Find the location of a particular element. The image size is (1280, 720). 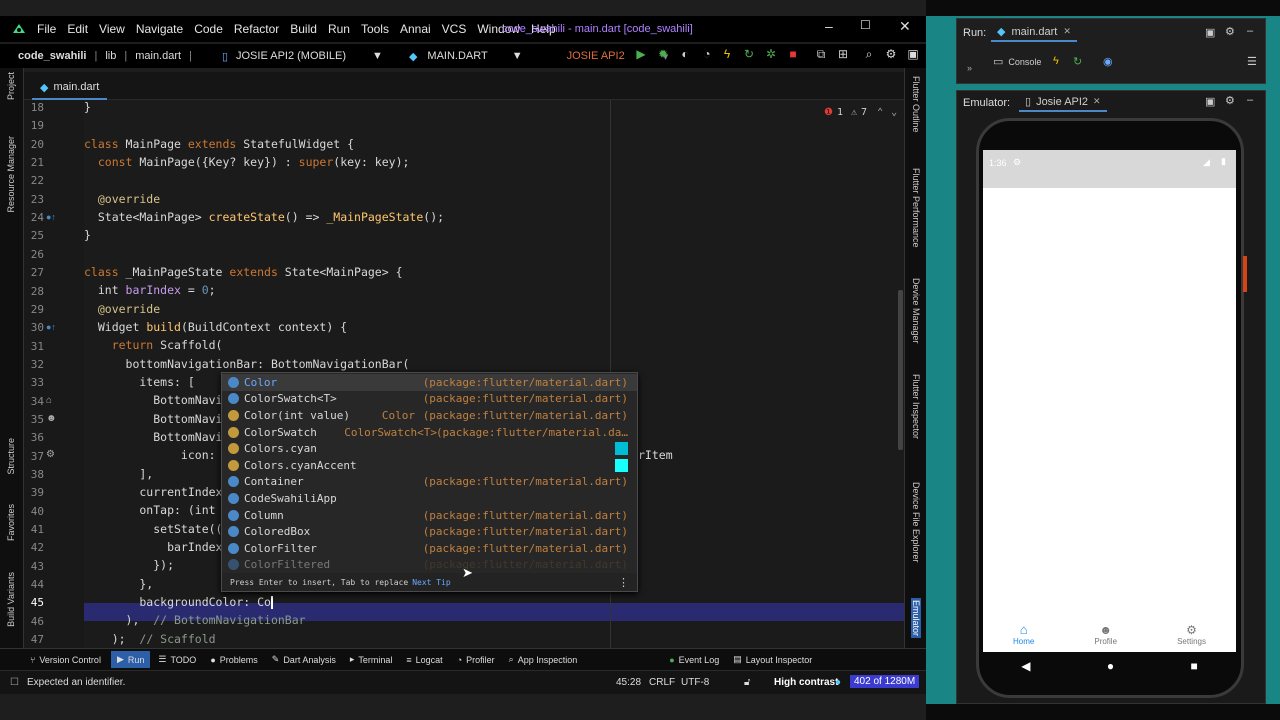

tab-layout-inspector: ▤ Layout Inspector is located at coordinates (772, 659).